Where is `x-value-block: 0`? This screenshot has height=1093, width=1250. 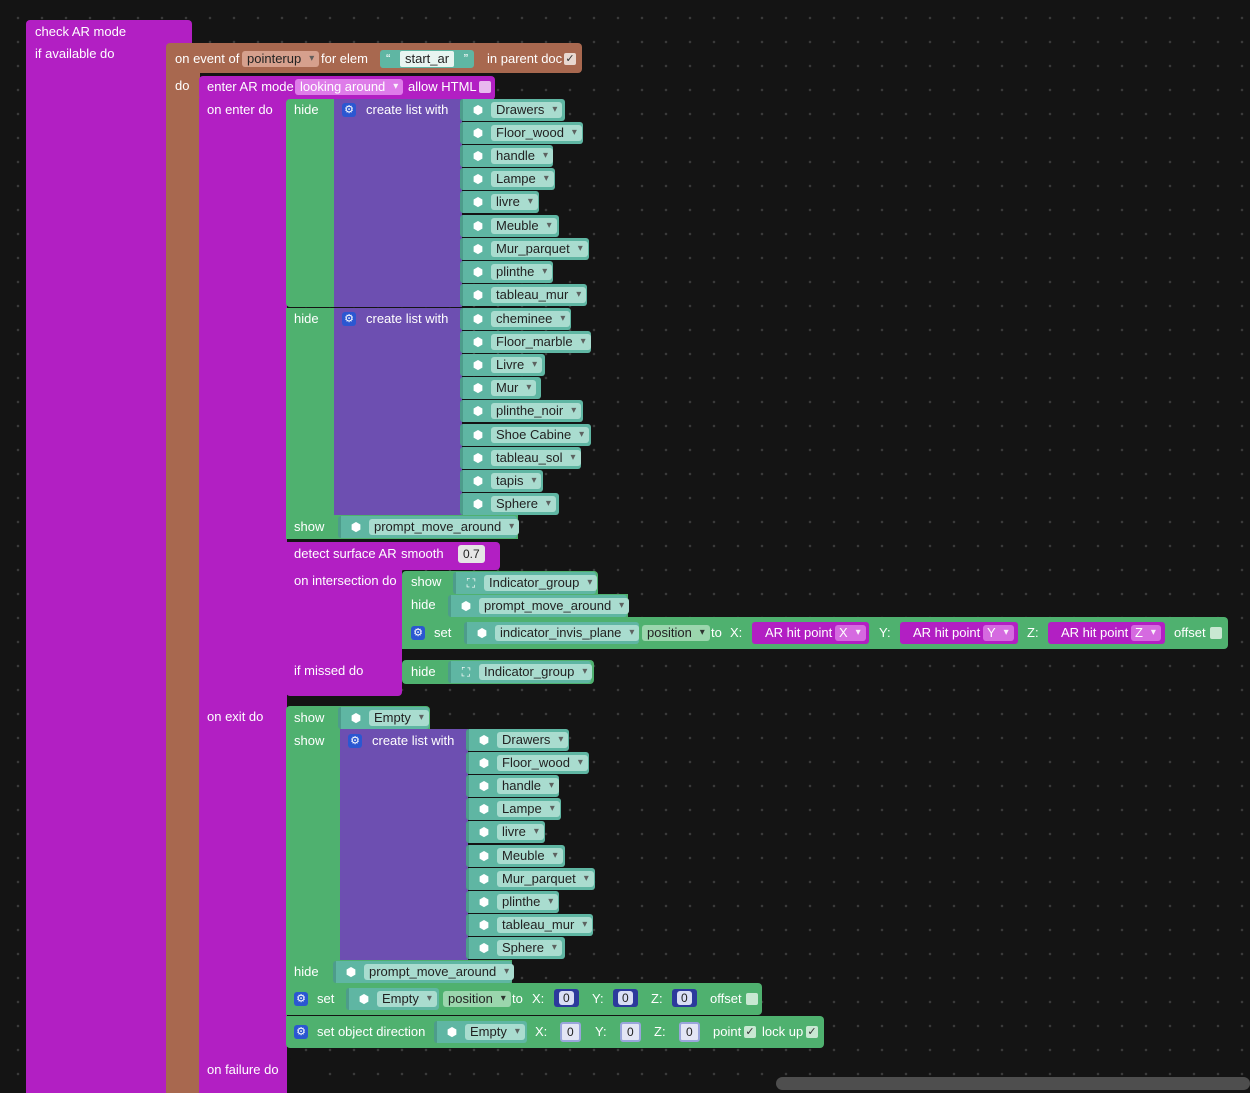
x-value-block: 0 is located at coordinates (566, 998).